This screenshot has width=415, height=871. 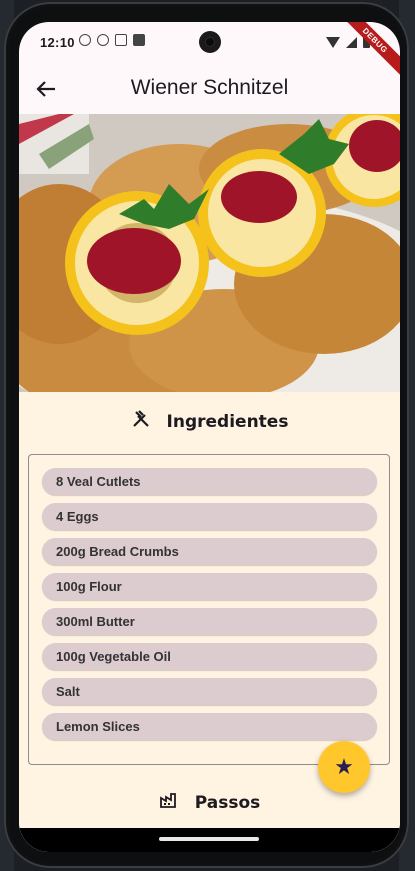 What do you see at coordinates (333, 42) in the screenshot?
I see `wifi-icon` at bounding box center [333, 42].